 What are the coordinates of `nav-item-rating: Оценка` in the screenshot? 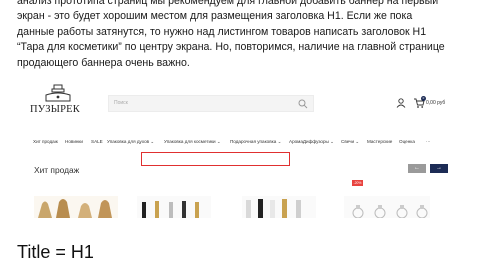 It's located at (407, 141).